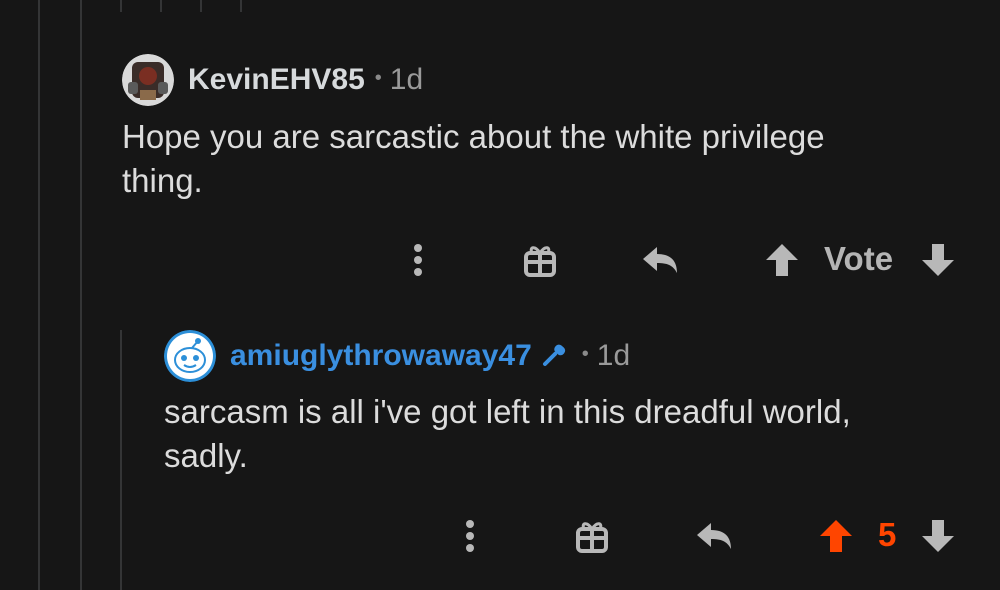  I want to click on comment-header: amiuglythrowaway47 • 1d, so click(397, 356).